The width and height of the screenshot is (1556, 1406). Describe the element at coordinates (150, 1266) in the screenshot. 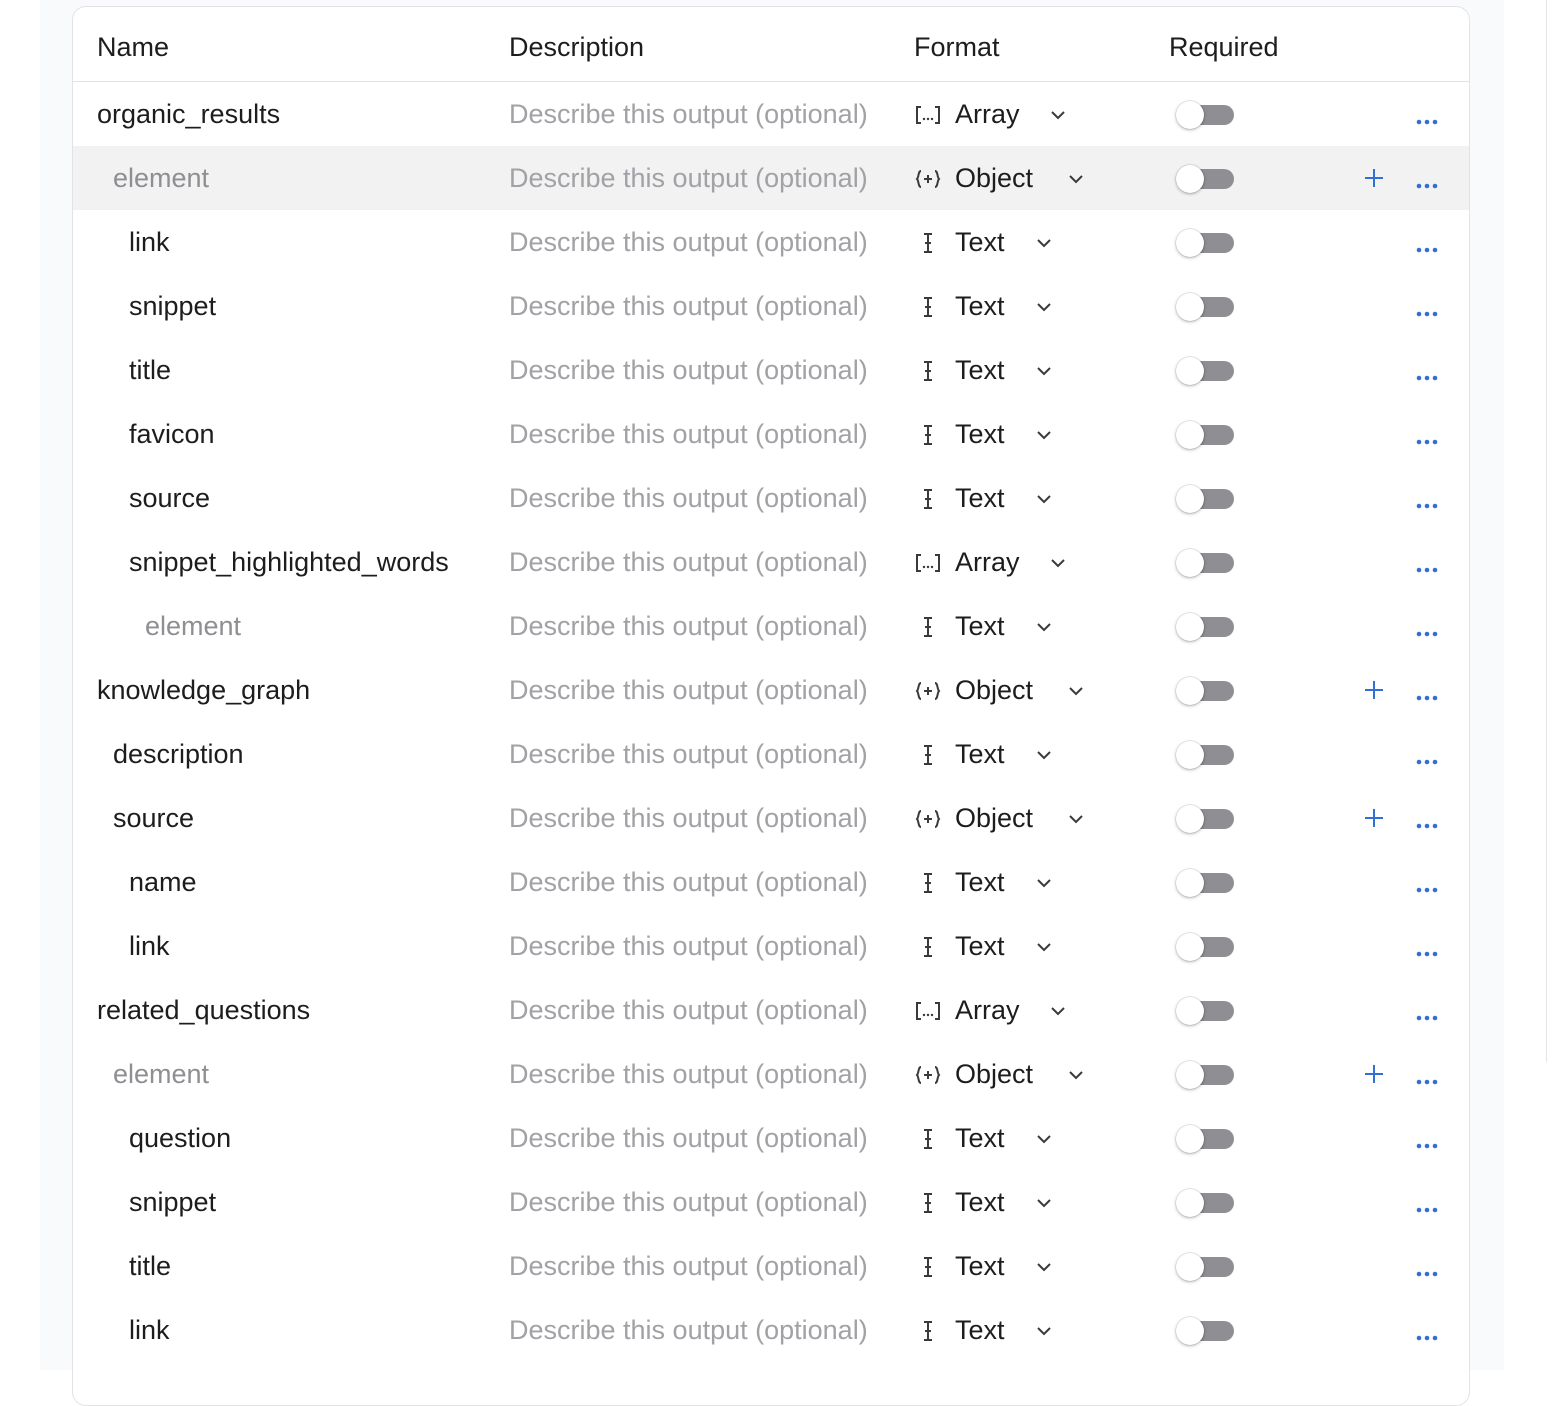

I see `row-name: title` at that location.